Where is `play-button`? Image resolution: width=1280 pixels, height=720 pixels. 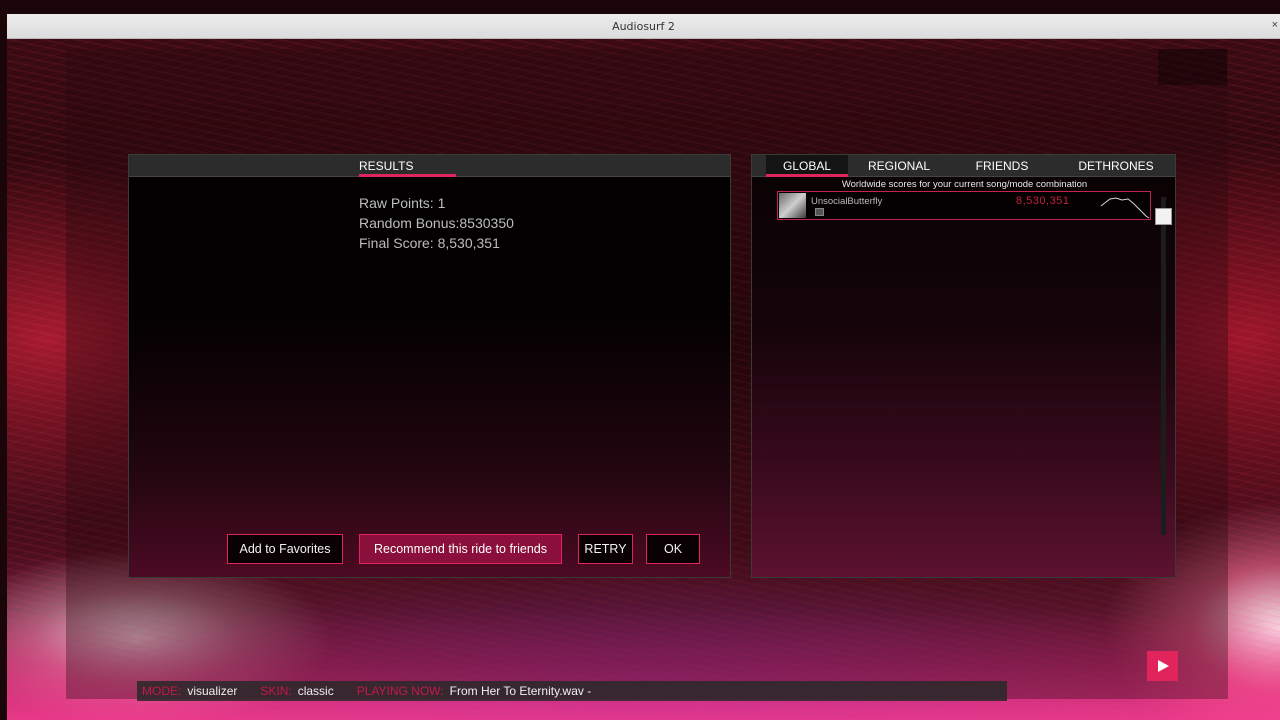 play-button is located at coordinates (1162, 666).